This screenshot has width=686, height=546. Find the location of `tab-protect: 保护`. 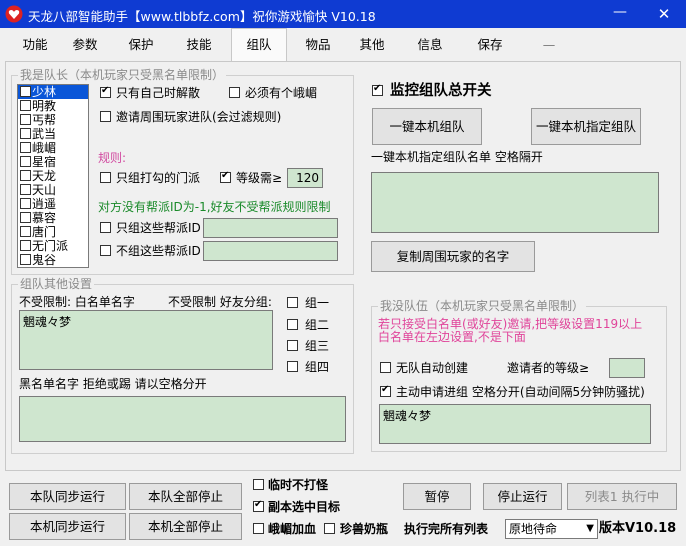

tab-protect: 保护 is located at coordinates (141, 45).